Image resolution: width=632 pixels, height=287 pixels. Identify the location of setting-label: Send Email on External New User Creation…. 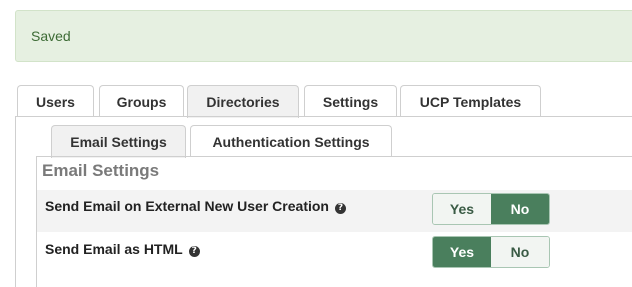
(195, 206).